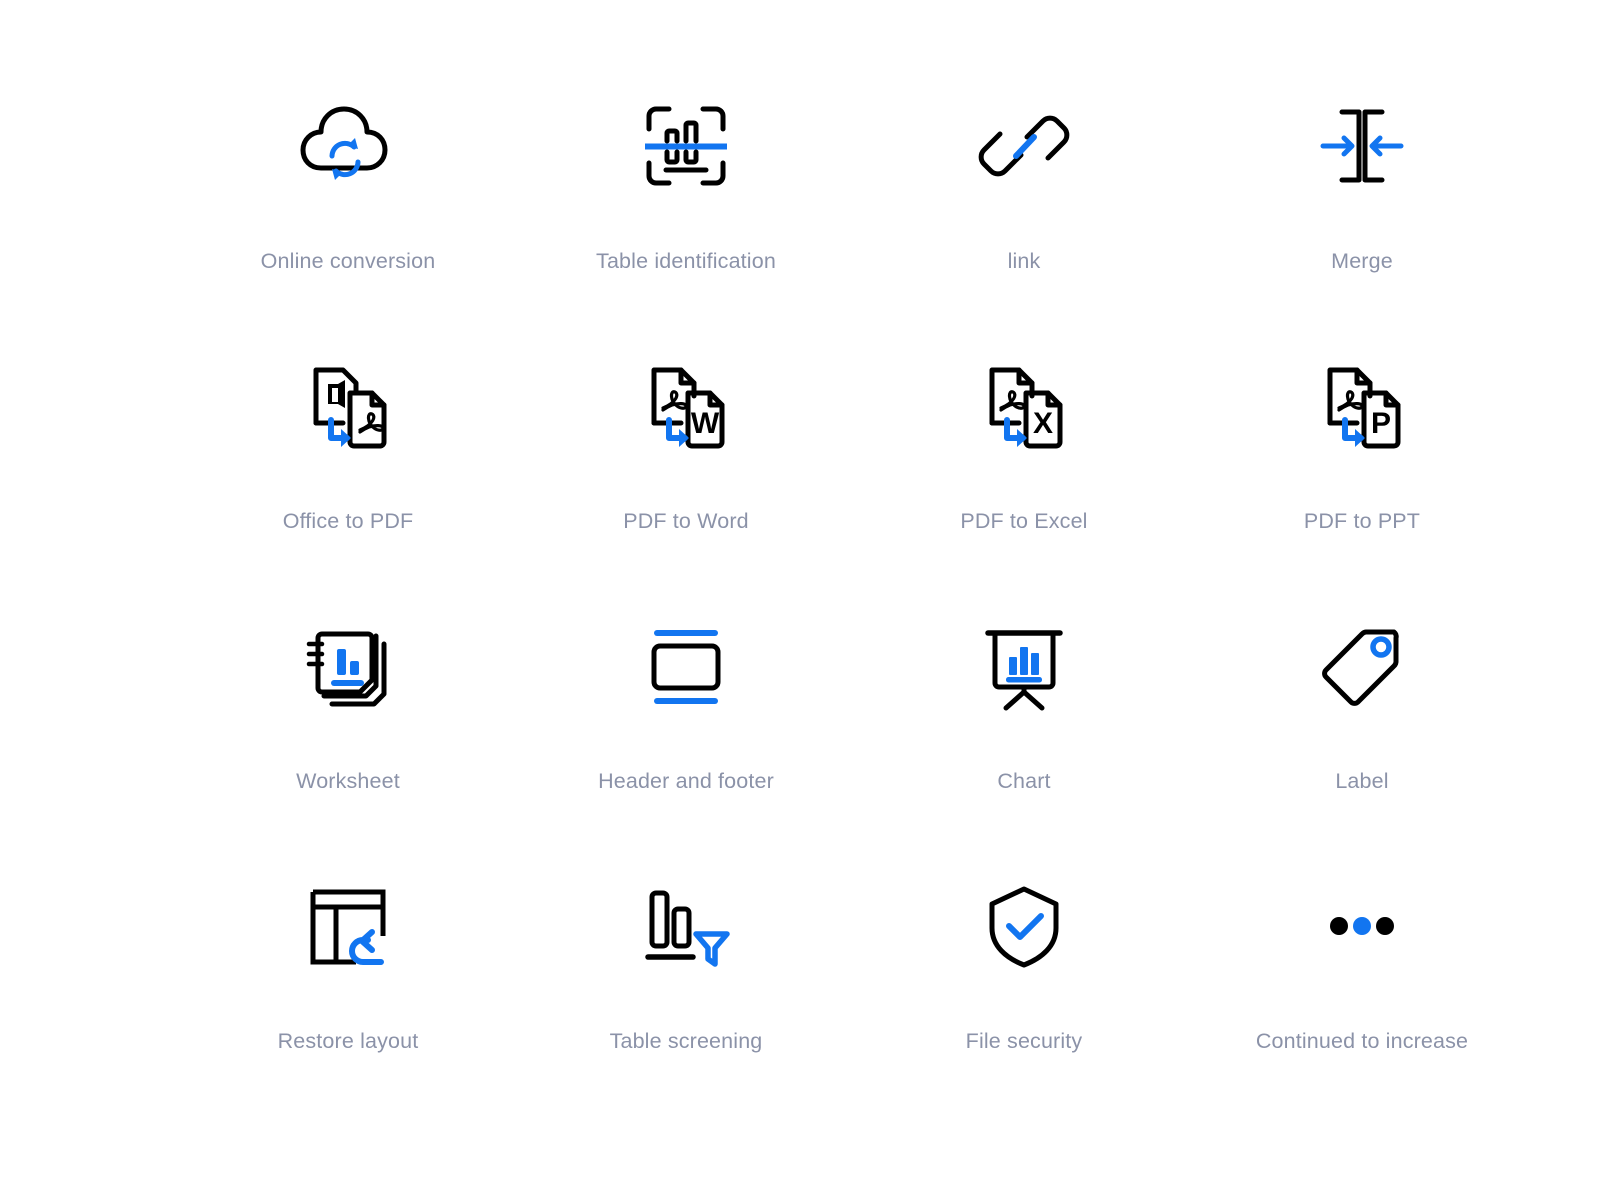 The height and width of the screenshot is (1200, 1600). Describe the element at coordinates (1024, 1041) in the screenshot. I see `icon-label: File security` at that location.